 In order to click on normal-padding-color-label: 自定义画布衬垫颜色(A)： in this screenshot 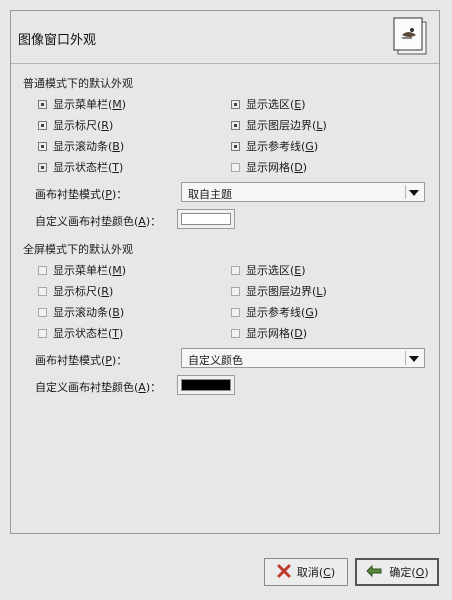, I will do `click(98, 221)`.